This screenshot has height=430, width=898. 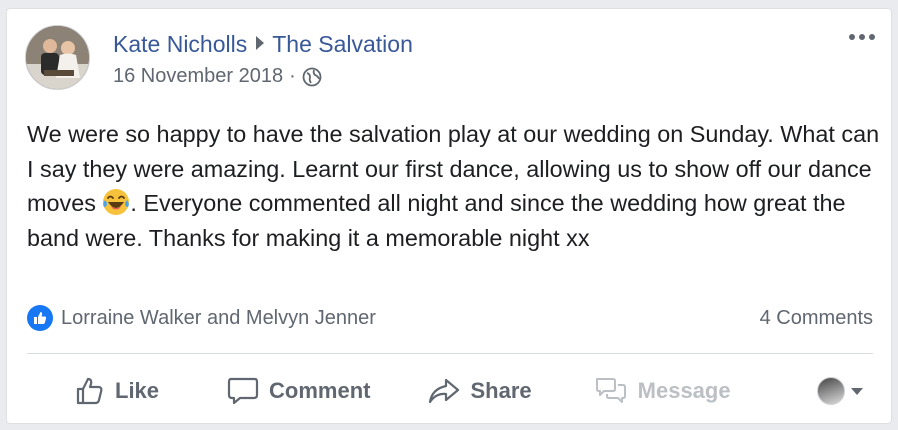 What do you see at coordinates (444, 391) in the screenshot?
I see `share-arrow-icon` at bounding box center [444, 391].